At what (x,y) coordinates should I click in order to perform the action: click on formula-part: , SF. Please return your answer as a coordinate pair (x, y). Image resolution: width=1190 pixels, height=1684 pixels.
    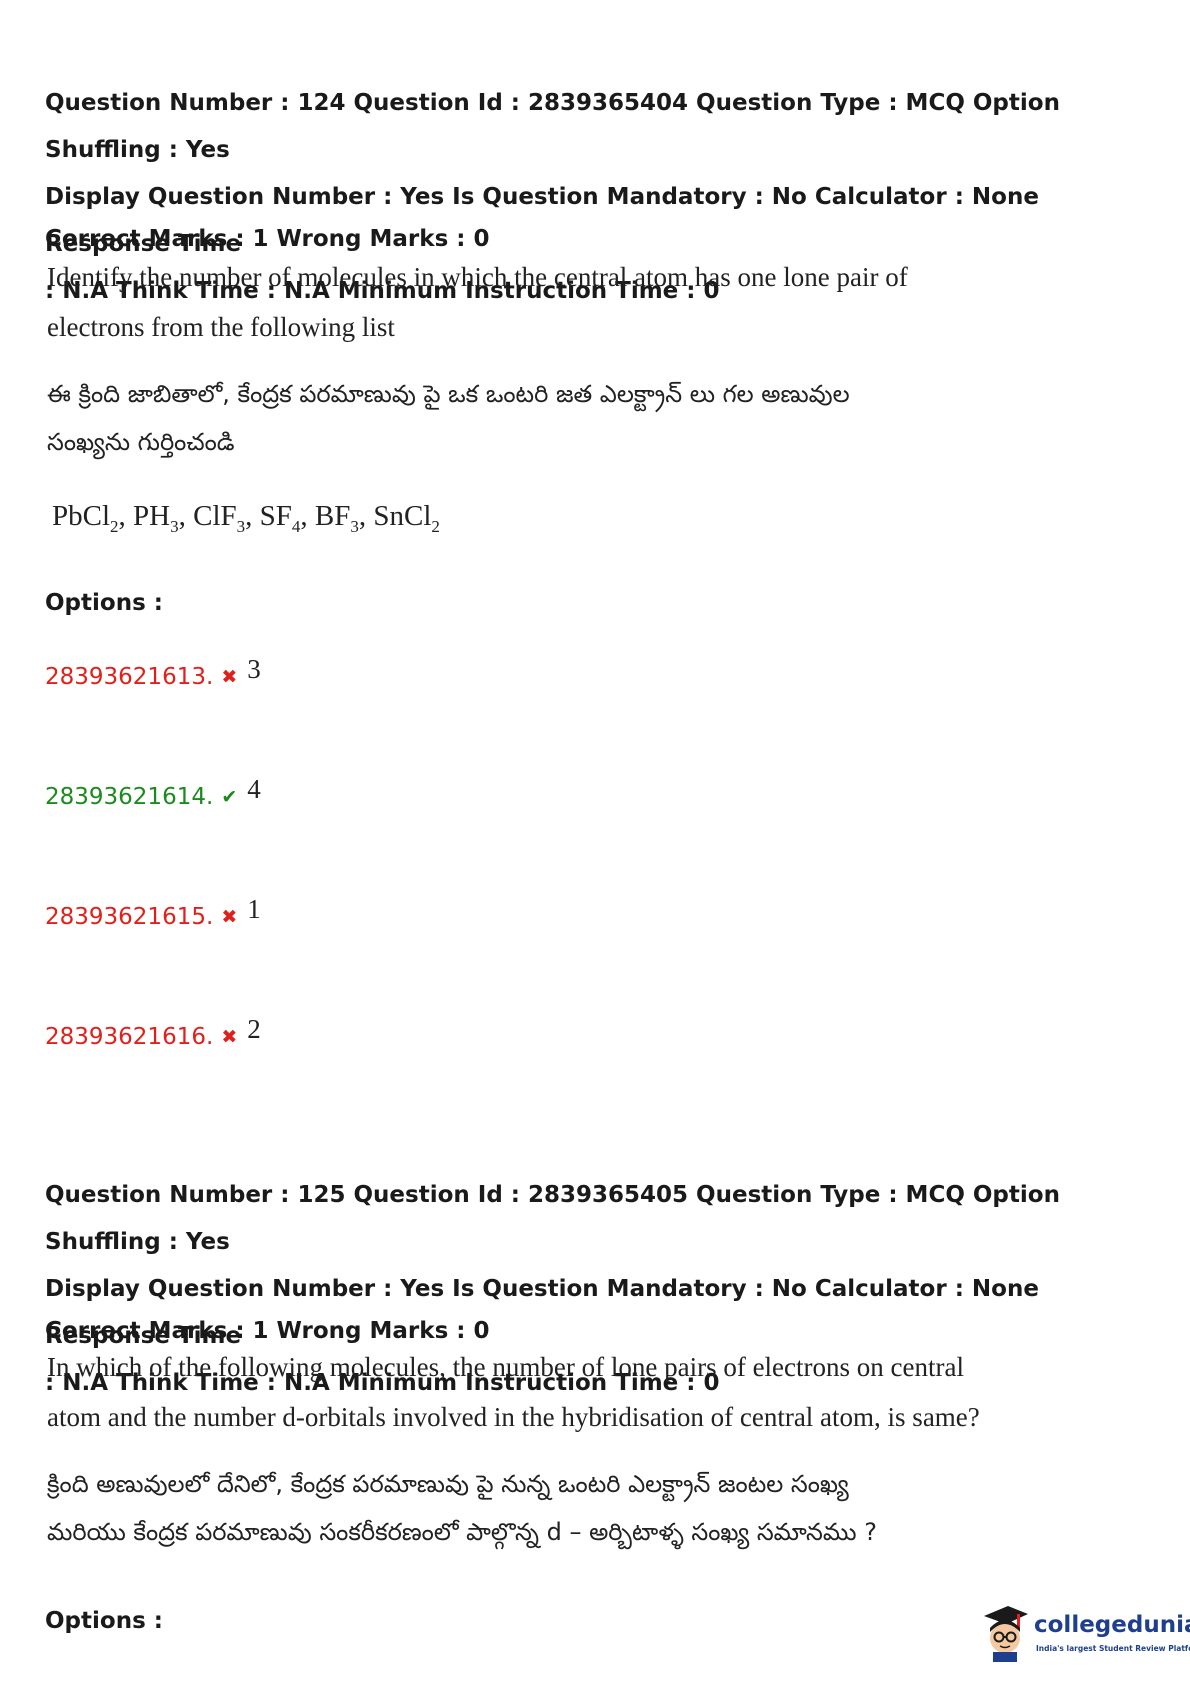
    Looking at the image, I should click on (268, 516).